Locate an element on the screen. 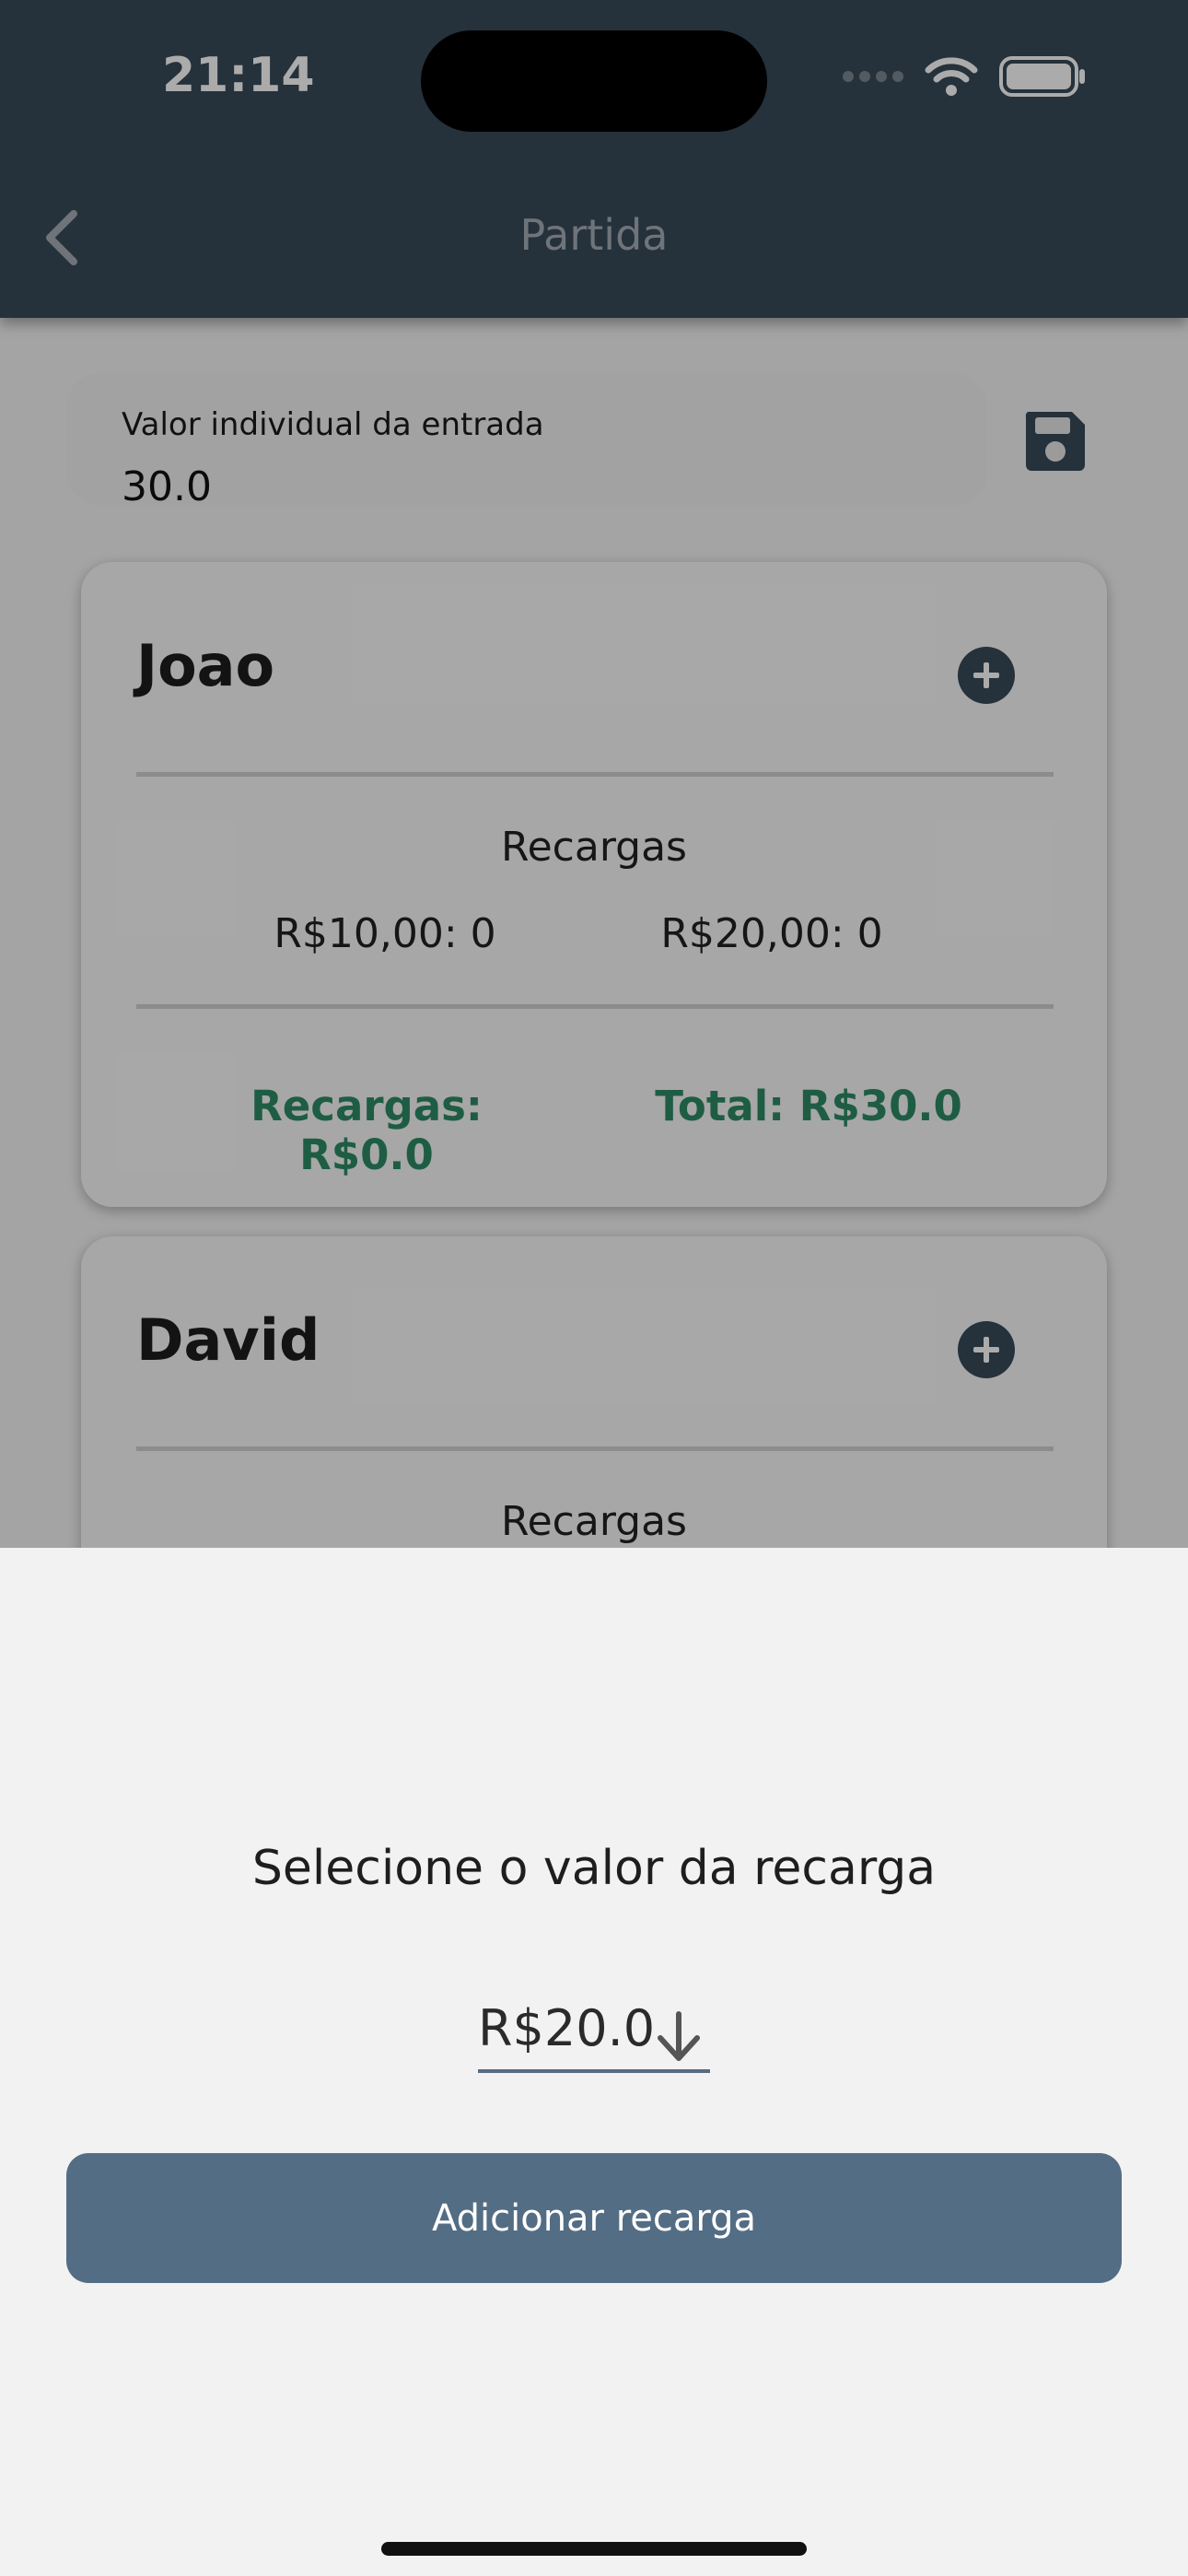 Image resolution: width=1188 pixels, height=2576 pixels. dropdown-selected-value: R$20.0 is located at coordinates (567, 2028).